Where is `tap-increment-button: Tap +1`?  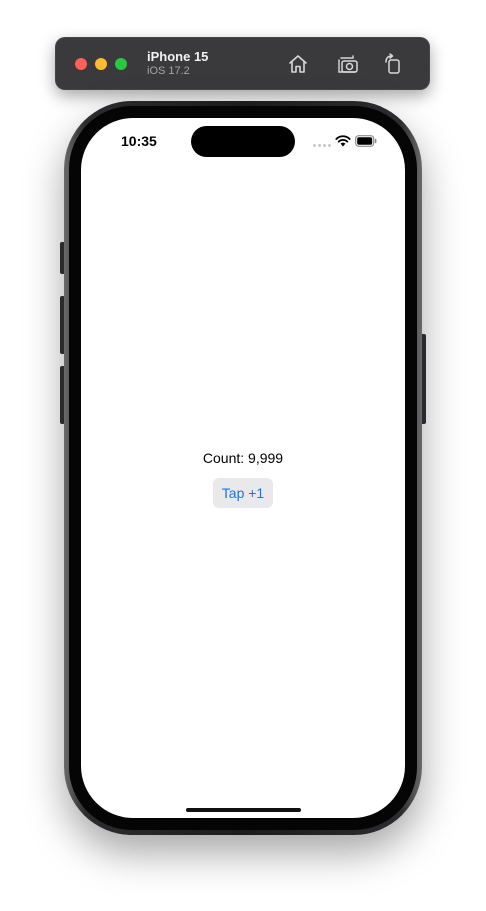 tap-increment-button: Tap +1 is located at coordinates (243, 493).